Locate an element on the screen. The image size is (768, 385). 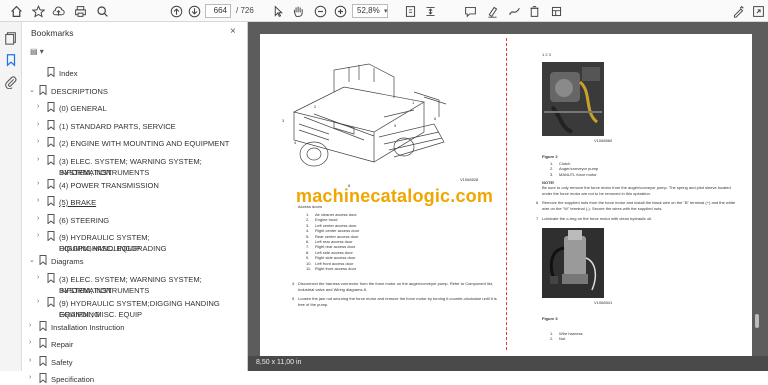
list-text: Right side access door is located at coordinates (335, 258).